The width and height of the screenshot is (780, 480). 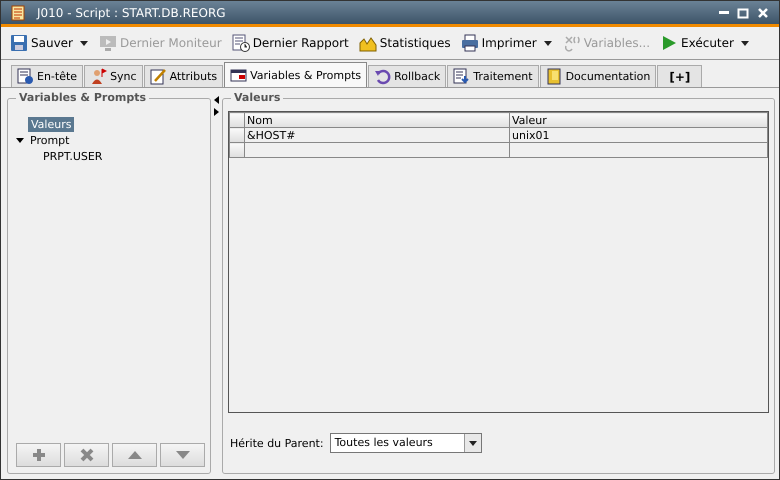 I want to click on maximize-icon, so click(x=743, y=12).